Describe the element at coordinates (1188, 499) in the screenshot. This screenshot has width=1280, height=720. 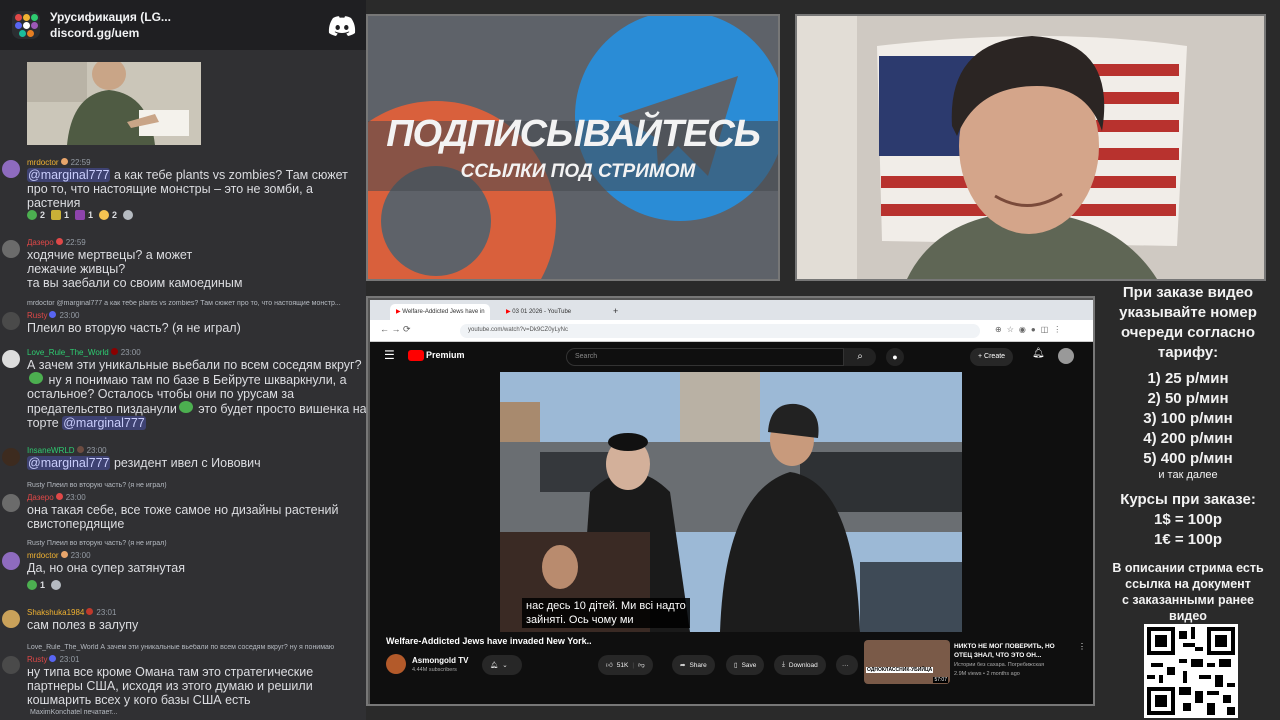
I see `courses-title: Курсы при заказе:` at that location.